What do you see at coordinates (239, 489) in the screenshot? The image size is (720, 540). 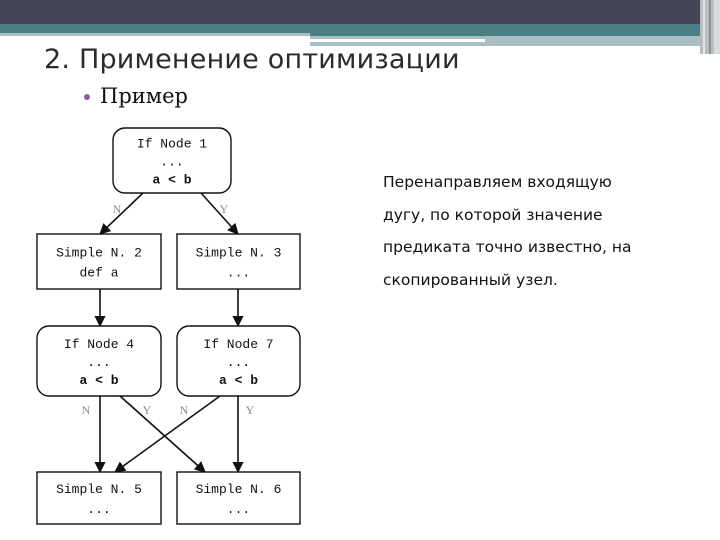 I see `node-text-line: Simple N. 6` at bounding box center [239, 489].